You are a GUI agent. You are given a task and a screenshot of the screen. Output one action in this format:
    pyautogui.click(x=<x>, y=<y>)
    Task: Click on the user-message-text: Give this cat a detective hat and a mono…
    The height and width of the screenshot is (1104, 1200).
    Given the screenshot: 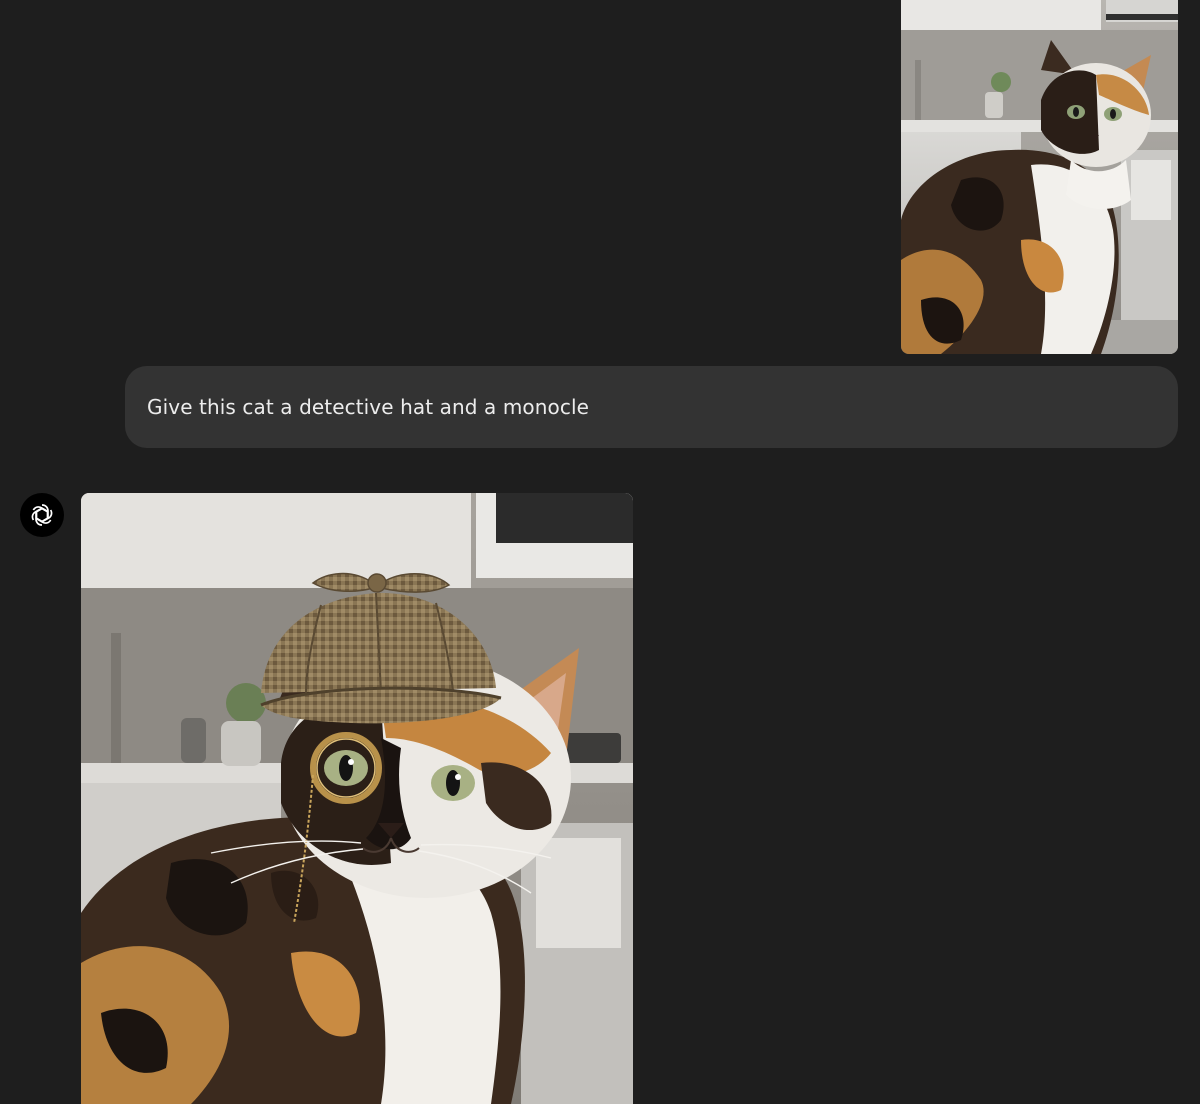 What is the action you would take?
    pyautogui.click(x=368, y=407)
    